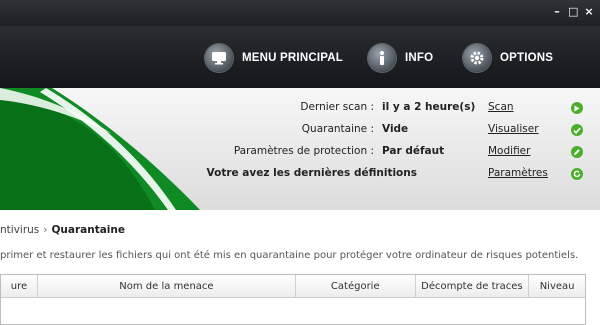 The image size is (600, 325). I want to click on gear-icon, so click(477, 58).